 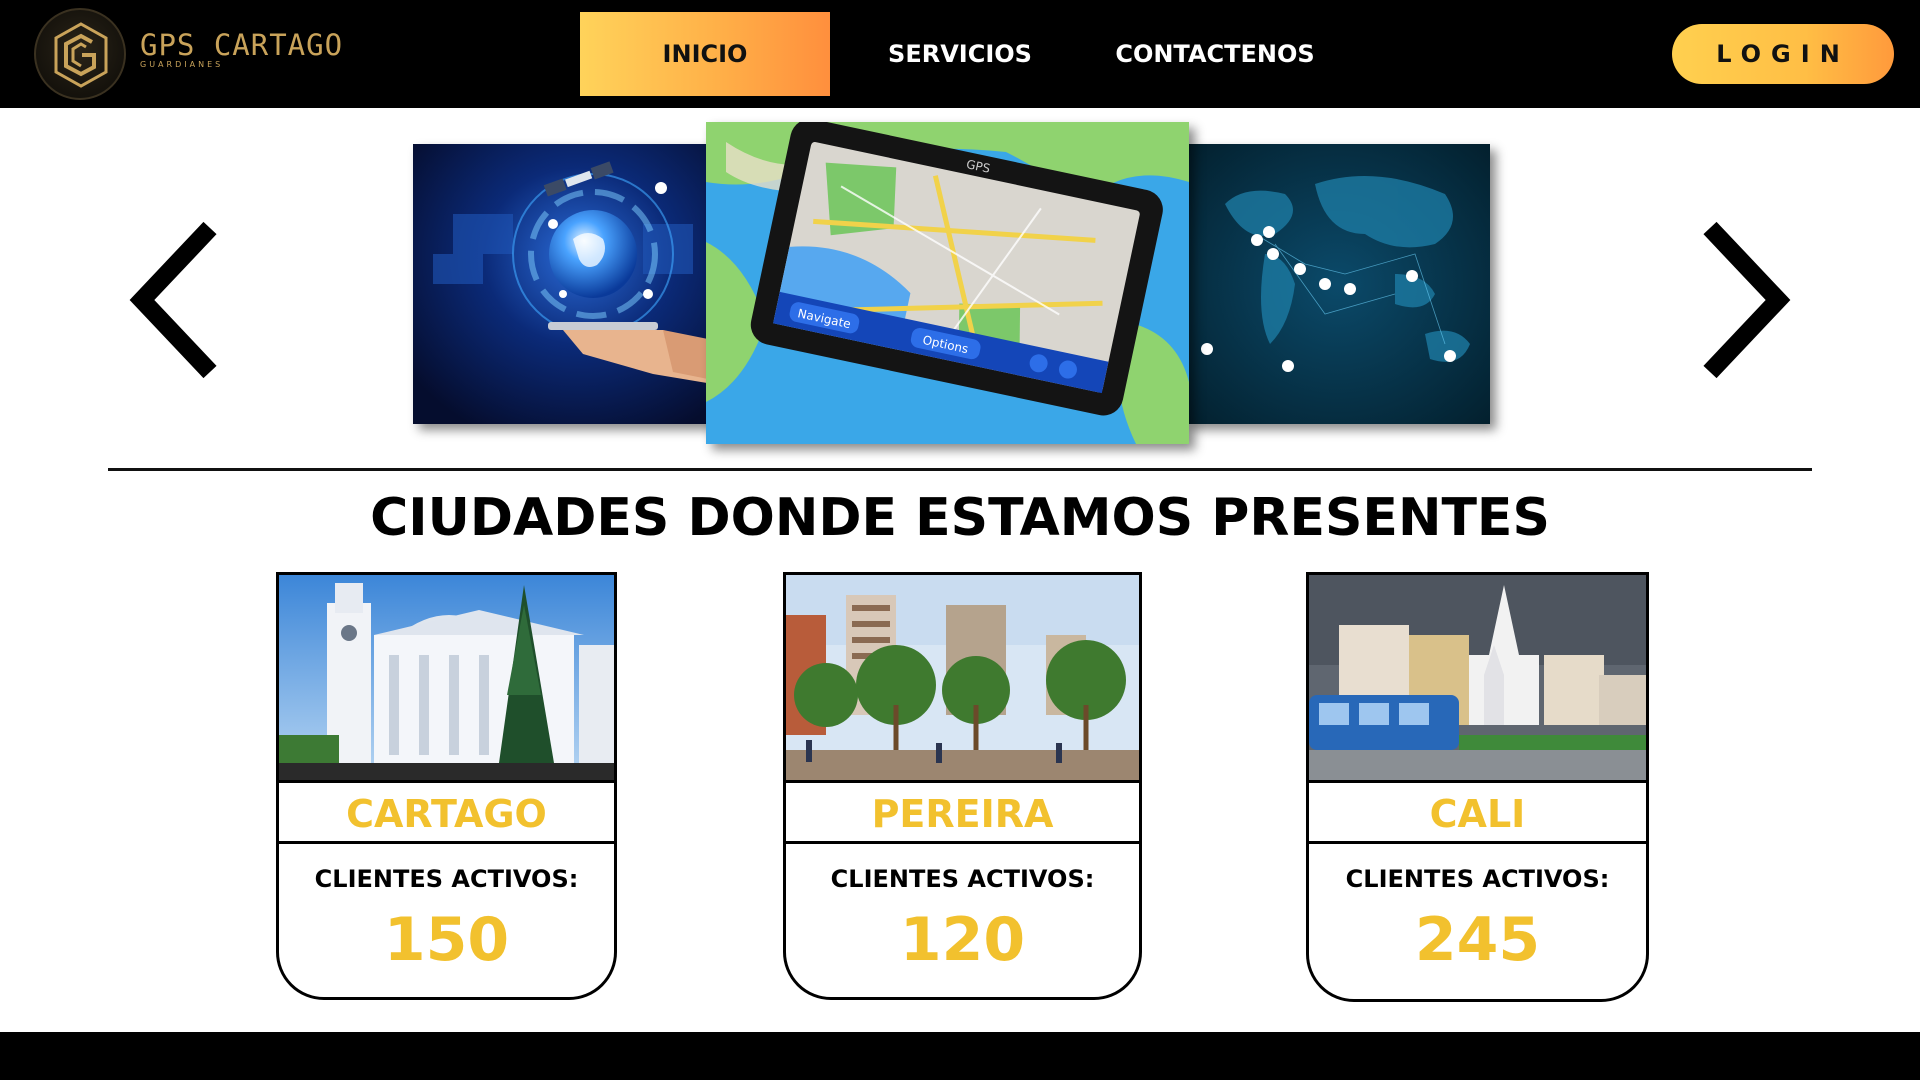 I want to click on carousel-slide-gps-tablet: Navigate Options GPS, so click(x=947, y=283).